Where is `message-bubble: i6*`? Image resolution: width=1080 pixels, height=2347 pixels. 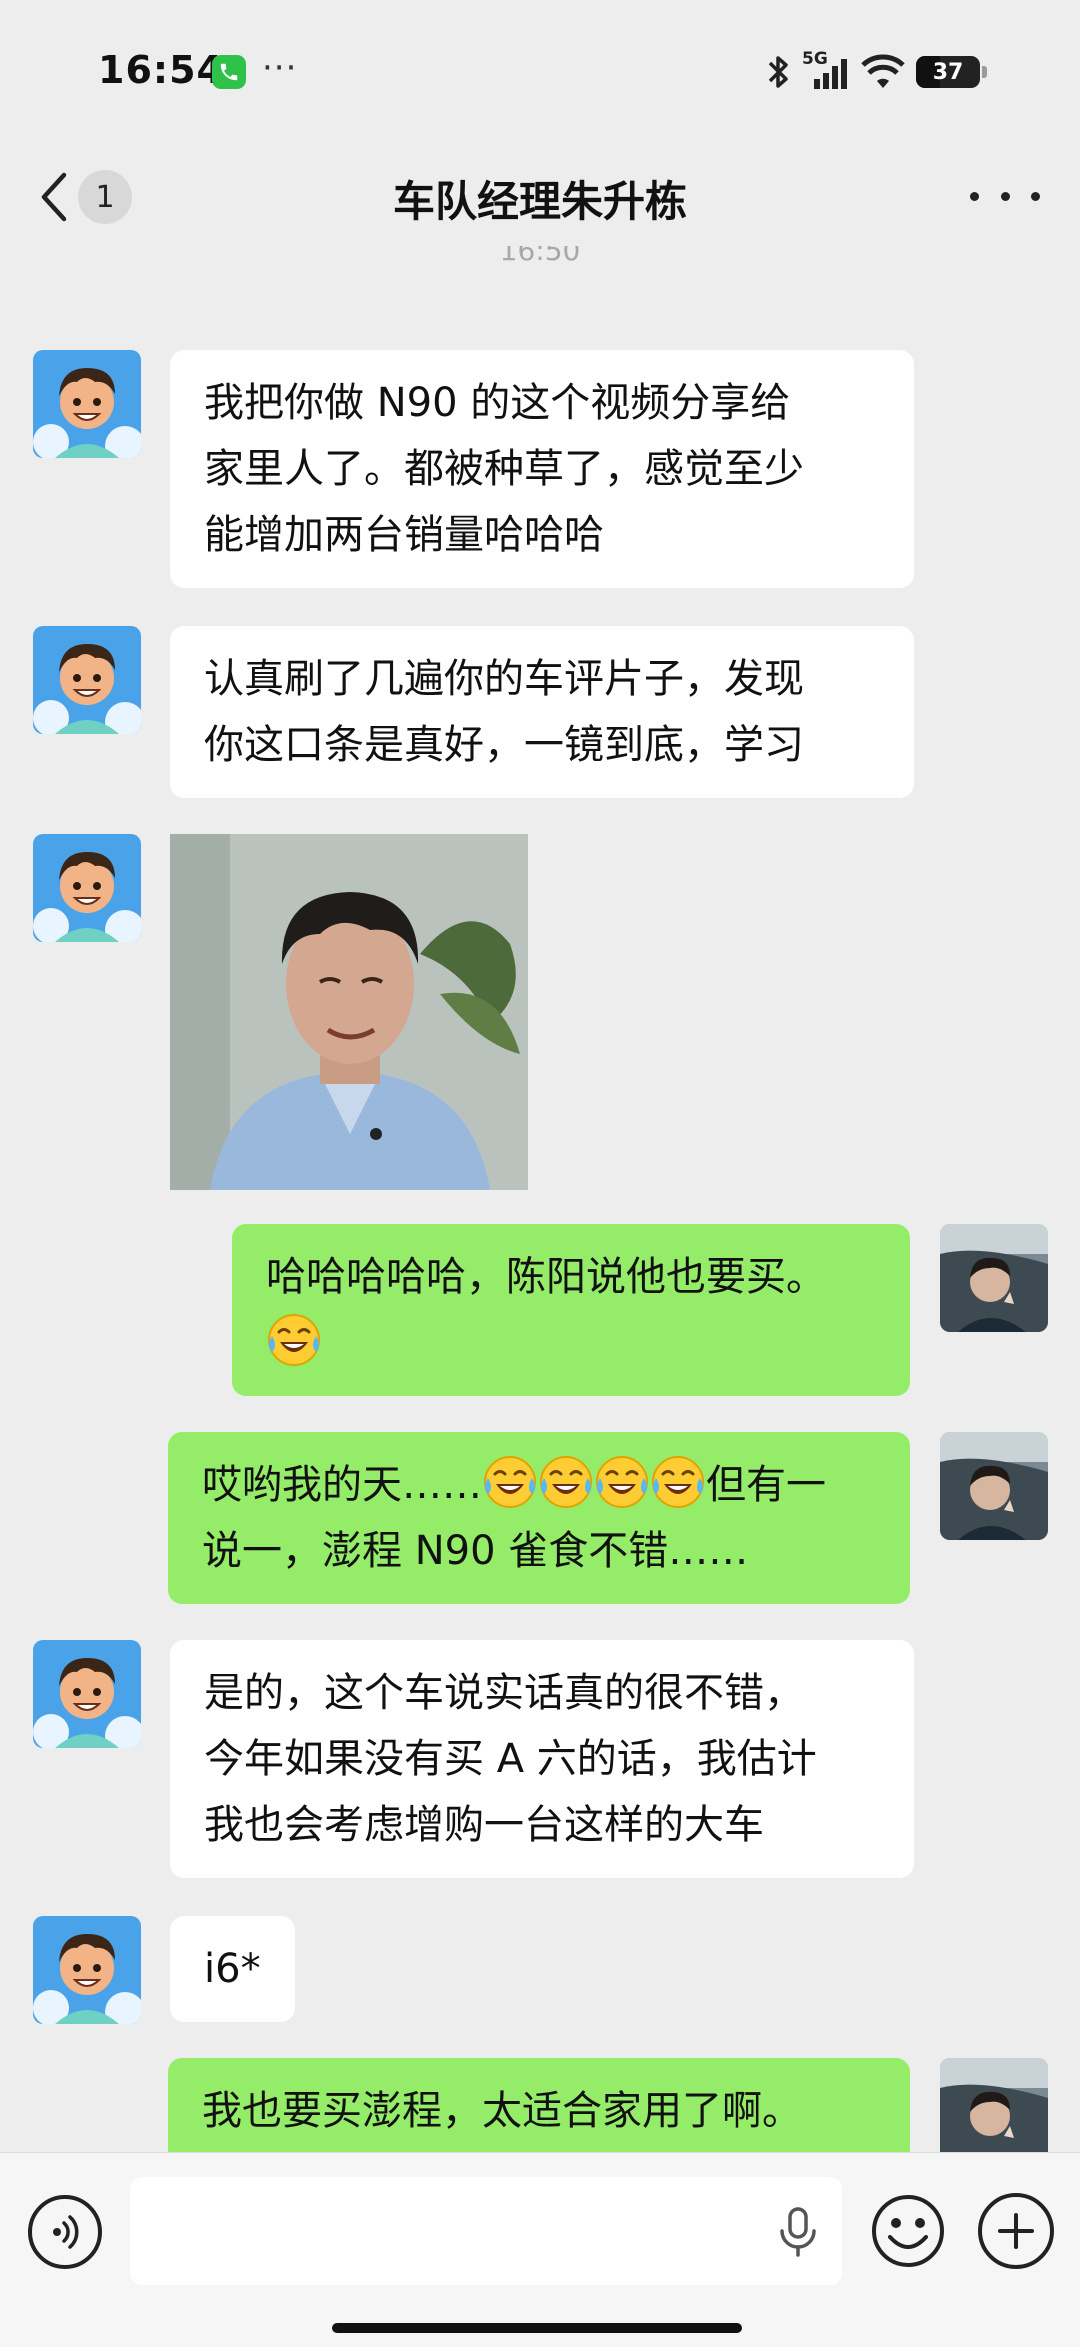
message-bubble: i6* is located at coordinates (232, 1969).